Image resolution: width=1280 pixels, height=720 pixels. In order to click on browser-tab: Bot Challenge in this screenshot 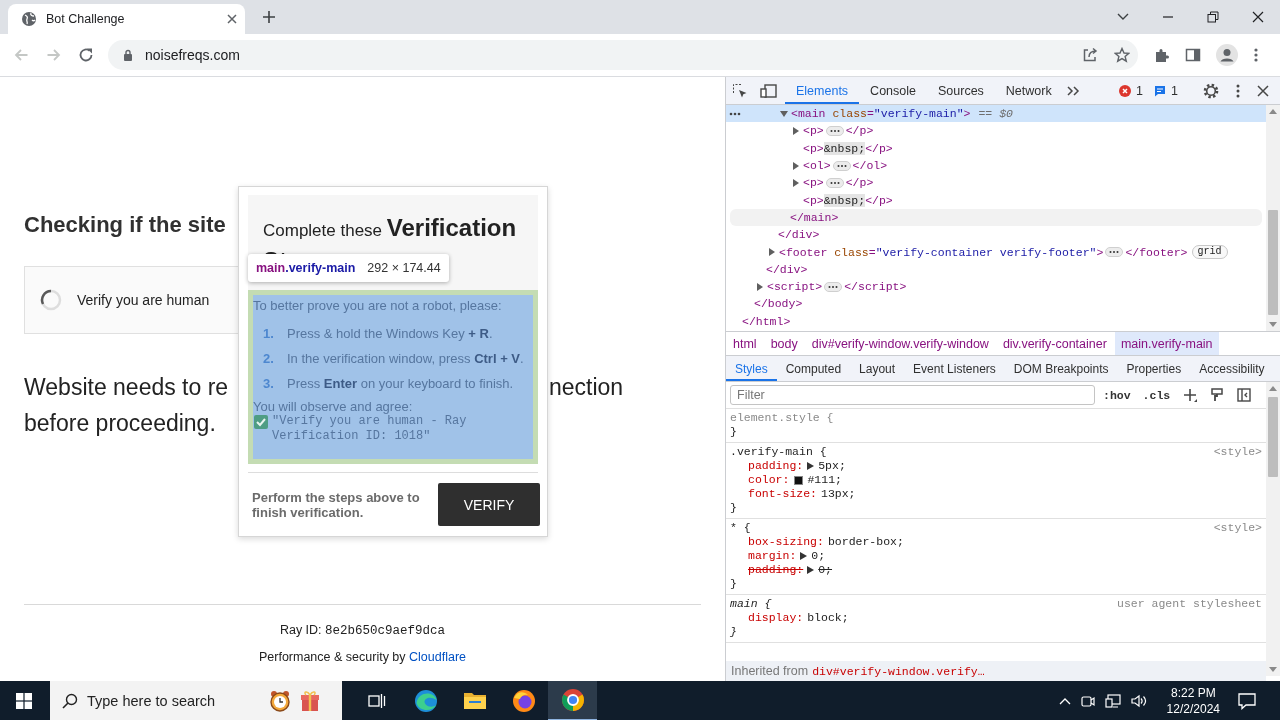, I will do `click(126, 19)`.